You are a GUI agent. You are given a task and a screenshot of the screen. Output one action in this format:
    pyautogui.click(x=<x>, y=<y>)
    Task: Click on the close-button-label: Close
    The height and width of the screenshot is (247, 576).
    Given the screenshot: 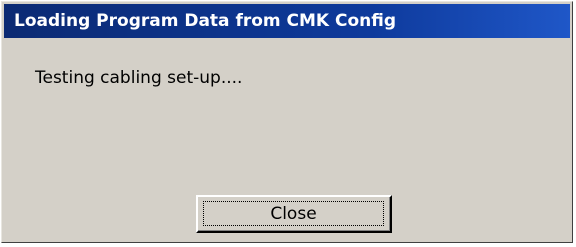 What is the action you would take?
    pyautogui.click(x=293, y=213)
    